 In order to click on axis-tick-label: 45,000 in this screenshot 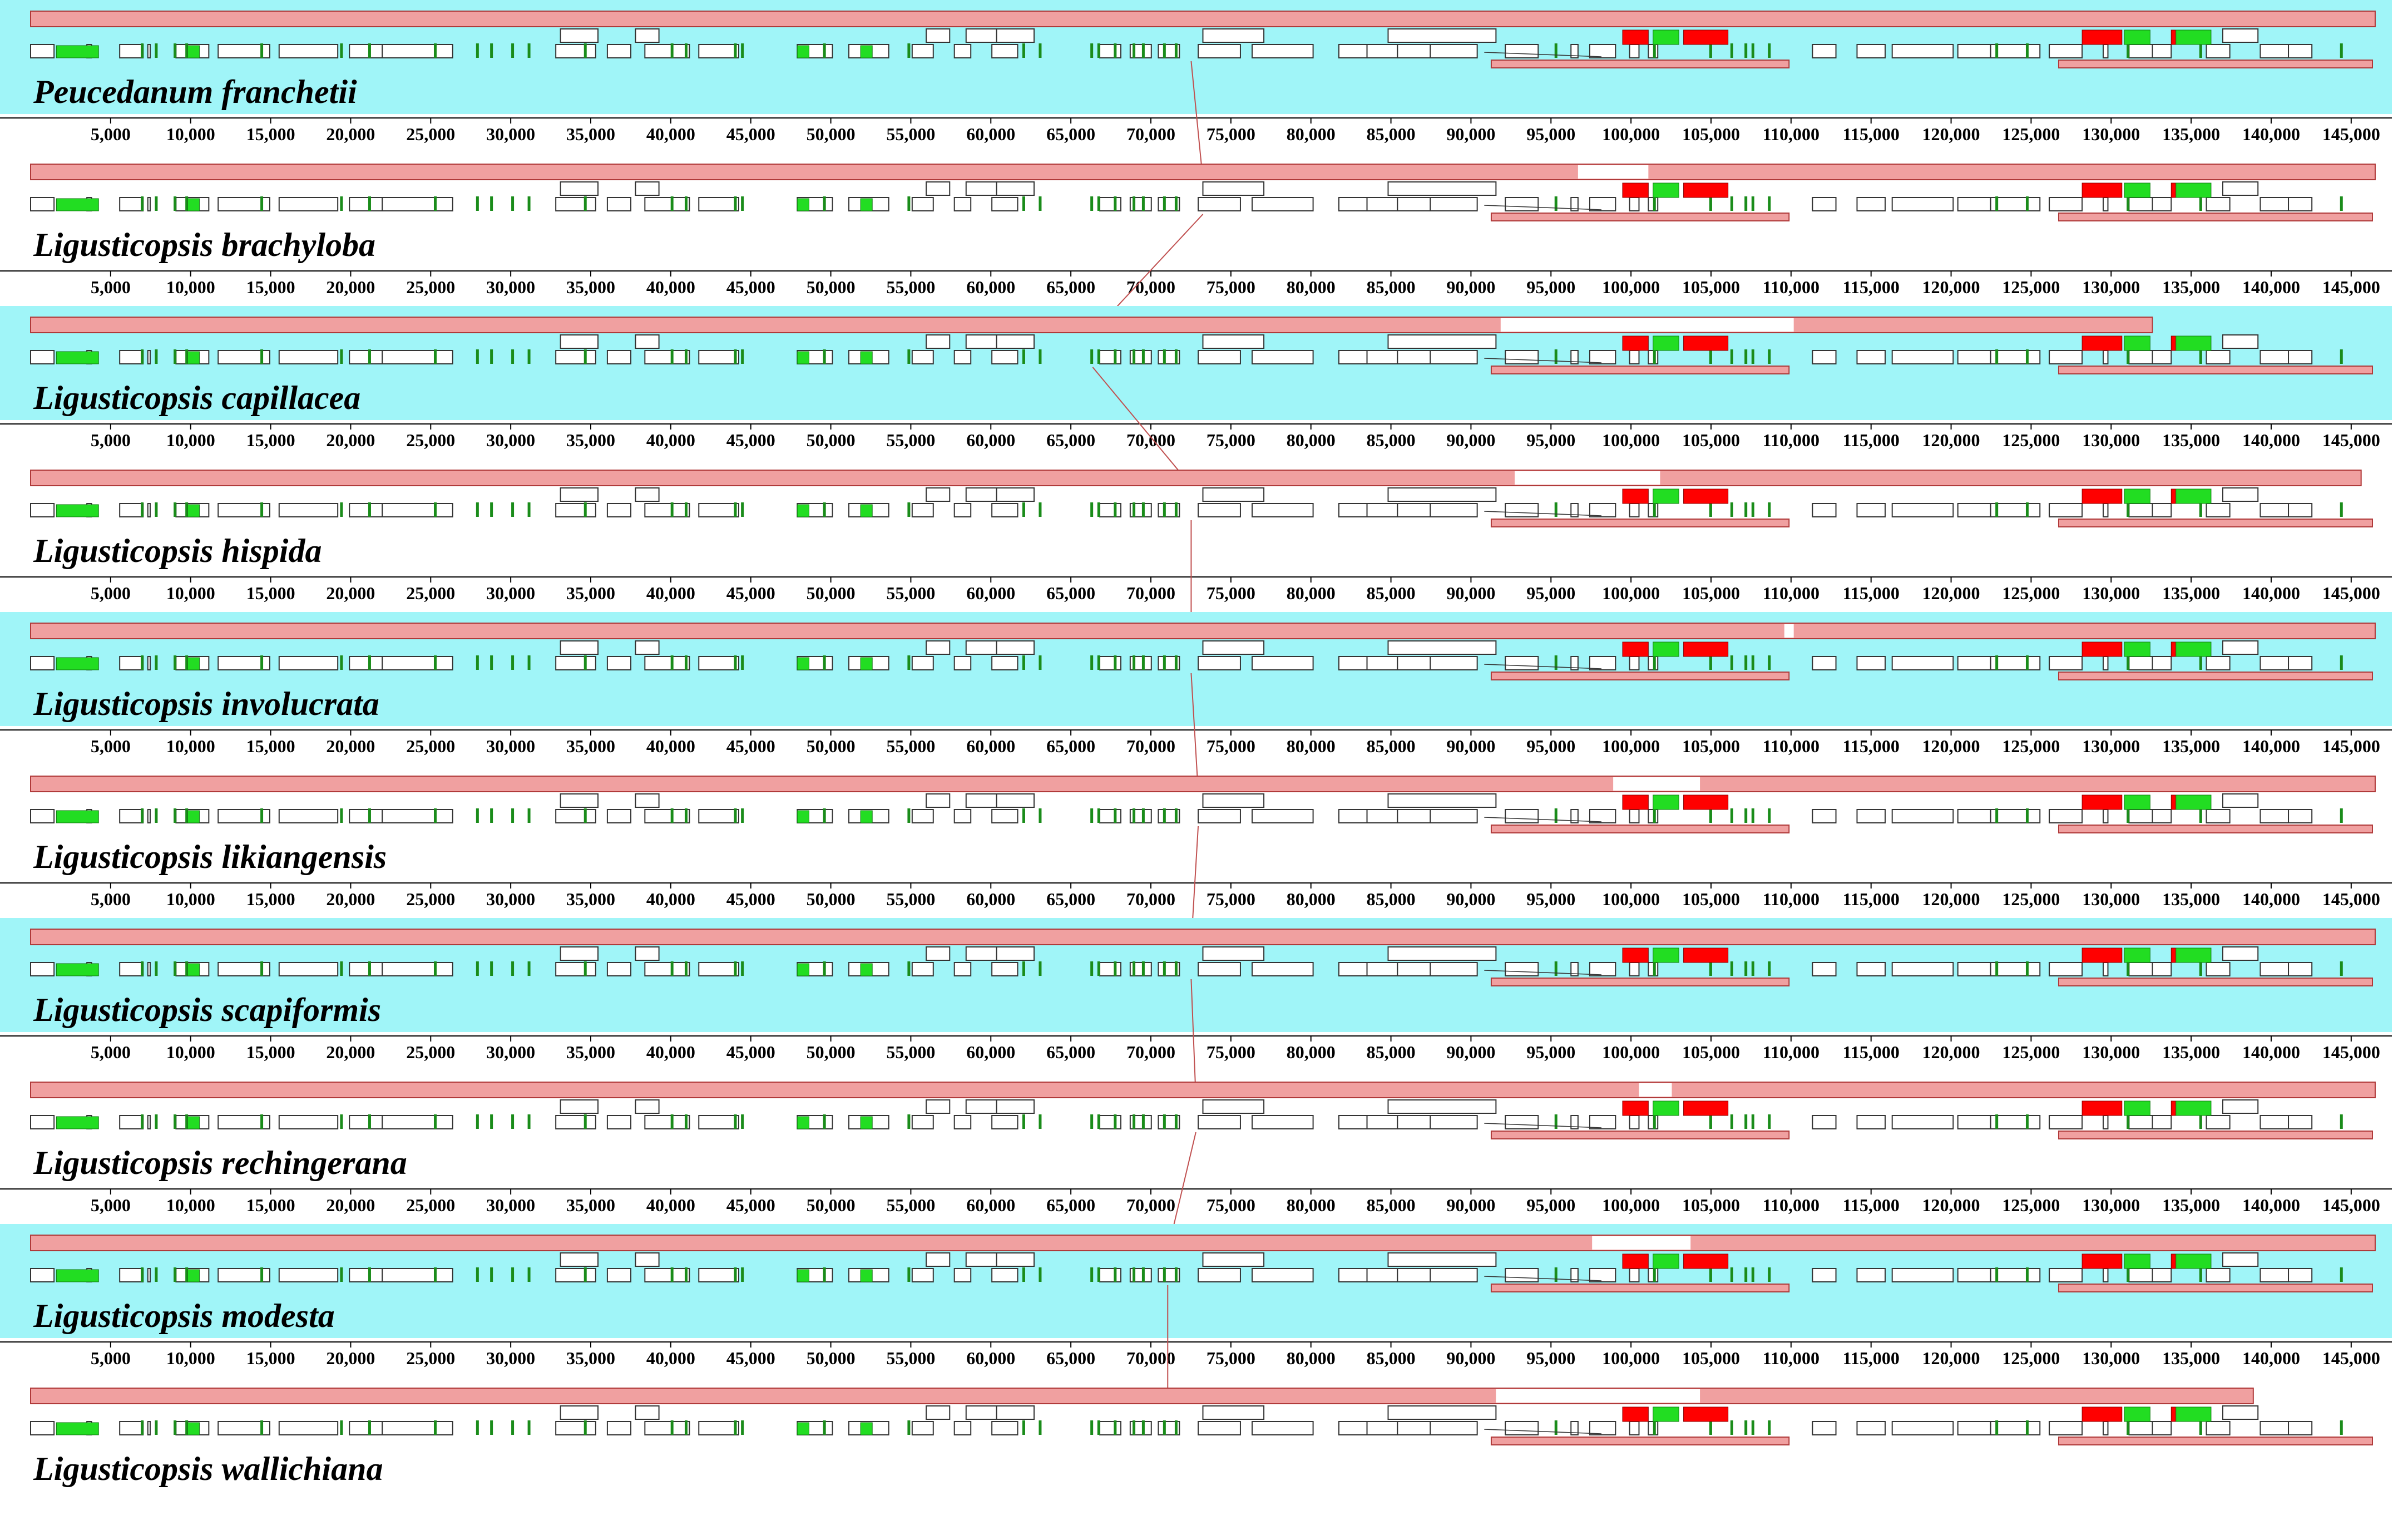, I will do `click(751, 899)`.